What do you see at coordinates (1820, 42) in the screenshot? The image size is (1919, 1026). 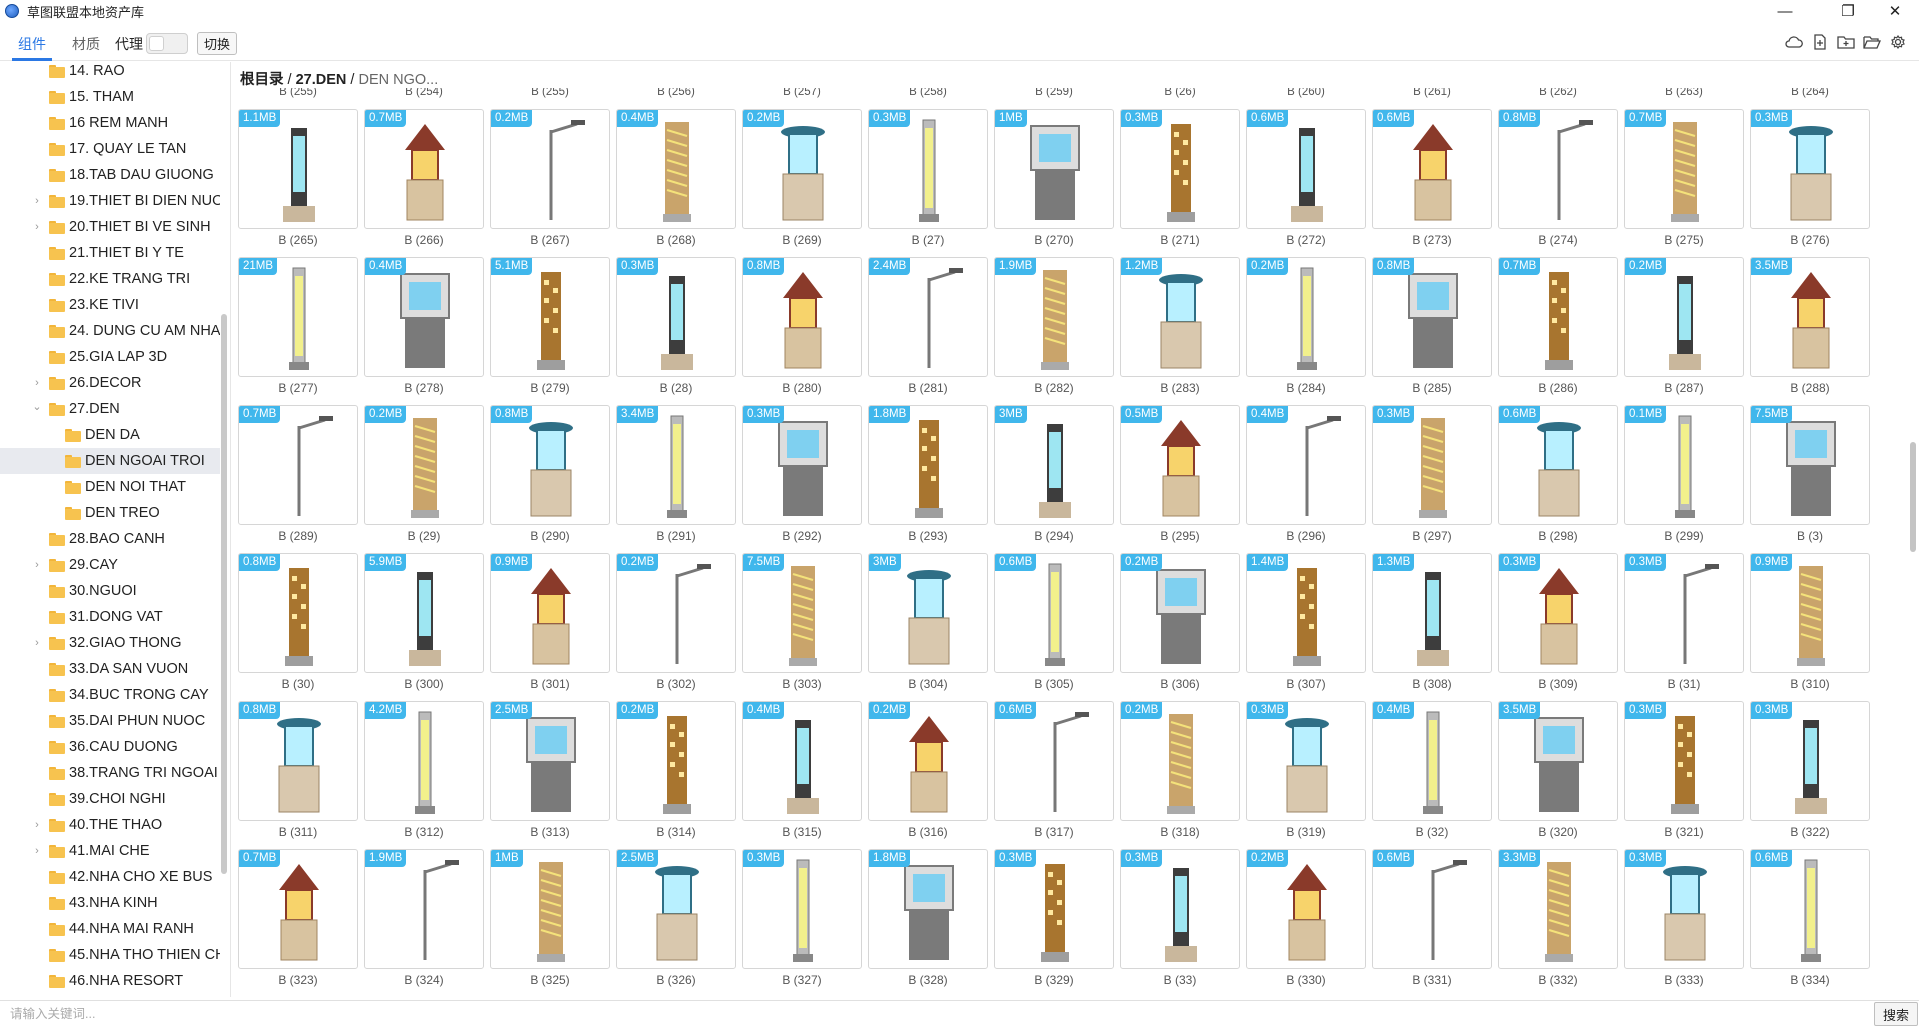 I see `new-file-icon` at bounding box center [1820, 42].